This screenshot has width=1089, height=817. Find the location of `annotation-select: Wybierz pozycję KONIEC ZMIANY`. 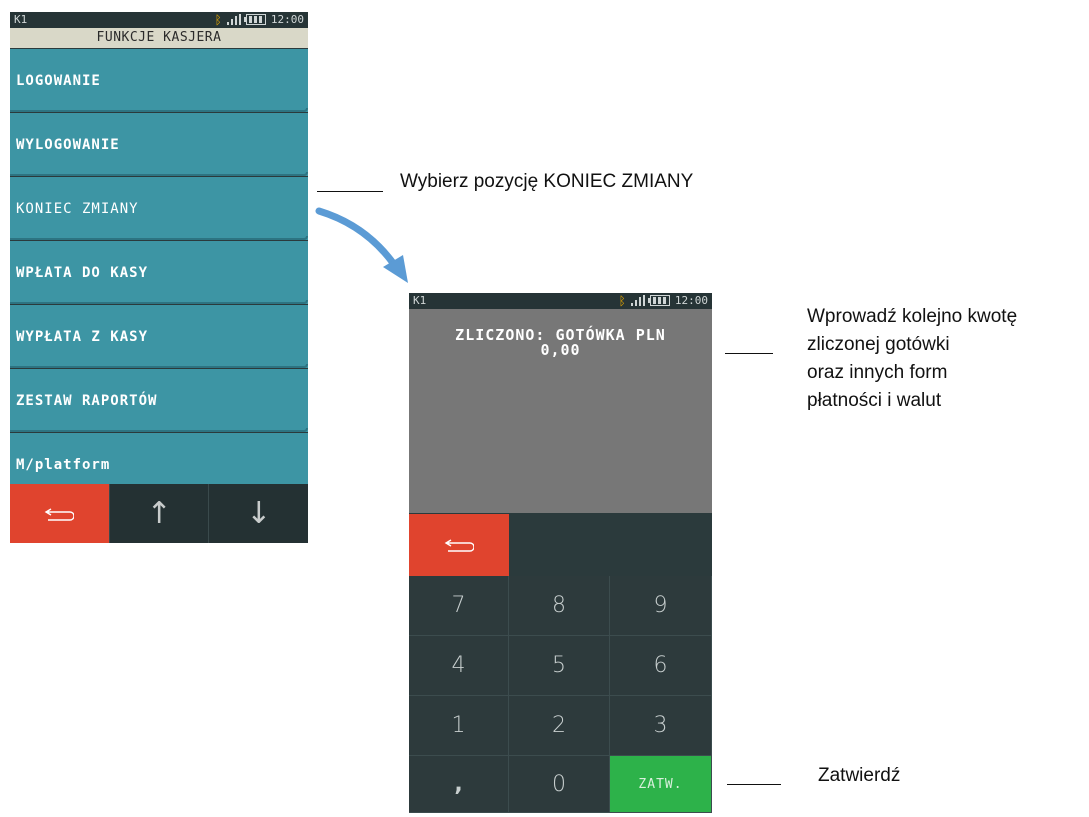

annotation-select: Wybierz pozycję KONIEC ZMIANY is located at coordinates (547, 181).